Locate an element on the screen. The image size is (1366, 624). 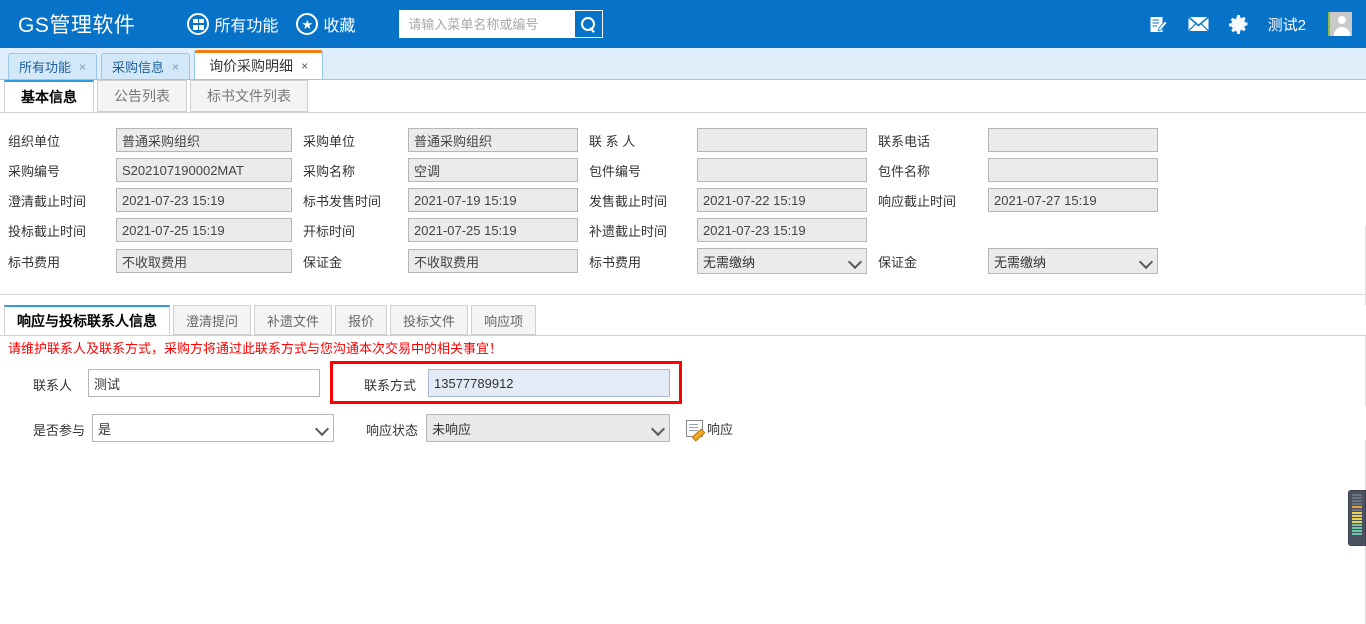
field-value-clarify-deadline: 2021-07-23 15:19 is located at coordinates (204, 200).